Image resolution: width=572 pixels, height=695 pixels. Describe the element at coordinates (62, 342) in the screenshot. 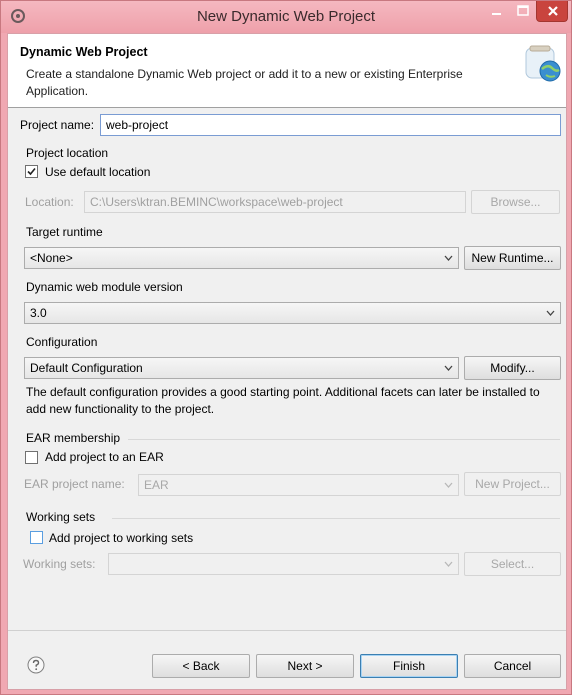

I see `configuration-label: Configuration` at that location.